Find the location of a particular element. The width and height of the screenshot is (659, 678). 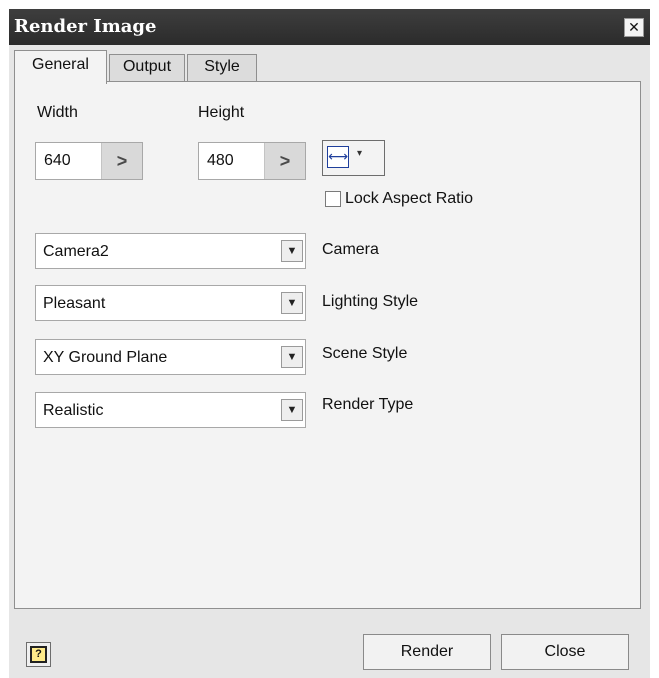

tab-style-label: Style is located at coordinates (222, 66).